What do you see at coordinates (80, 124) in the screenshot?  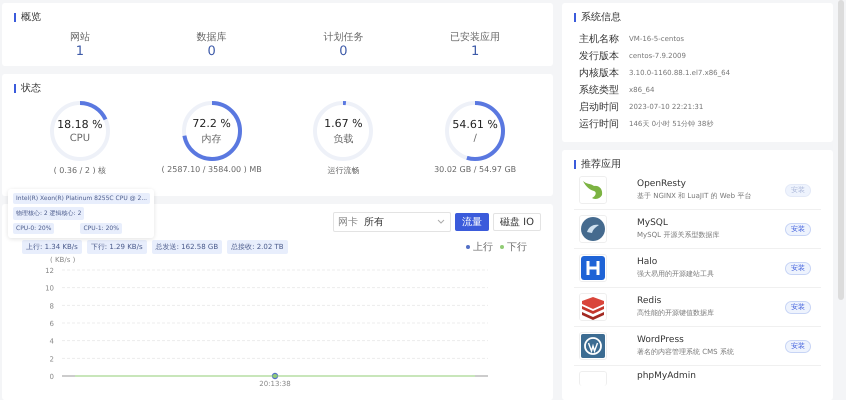 I see `gauge-value: 18.18 %` at bounding box center [80, 124].